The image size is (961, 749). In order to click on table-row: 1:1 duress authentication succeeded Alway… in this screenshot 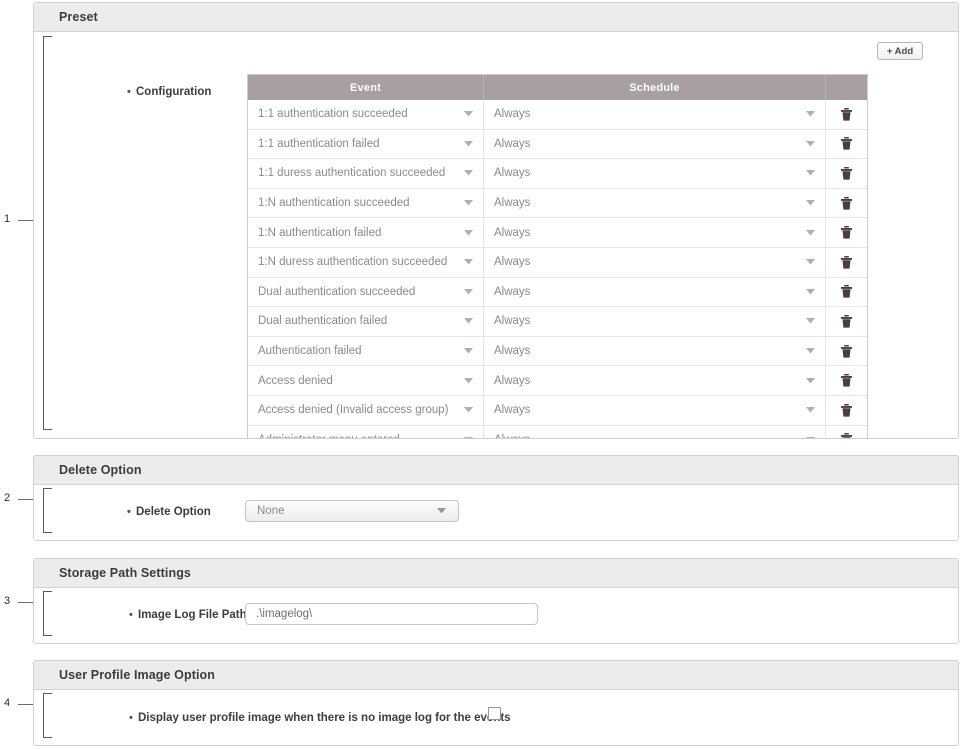, I will do `click(557, 173)`.